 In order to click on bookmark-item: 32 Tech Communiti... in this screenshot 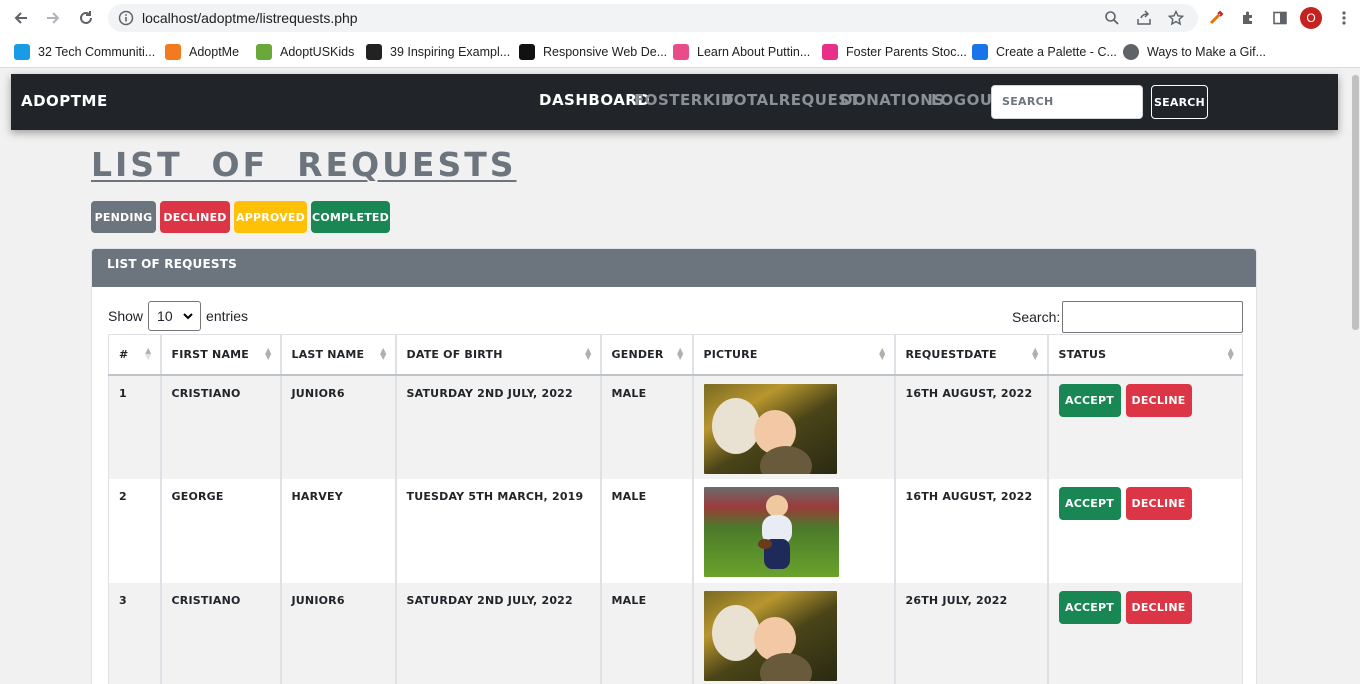, I will do `click(84, 52)`.